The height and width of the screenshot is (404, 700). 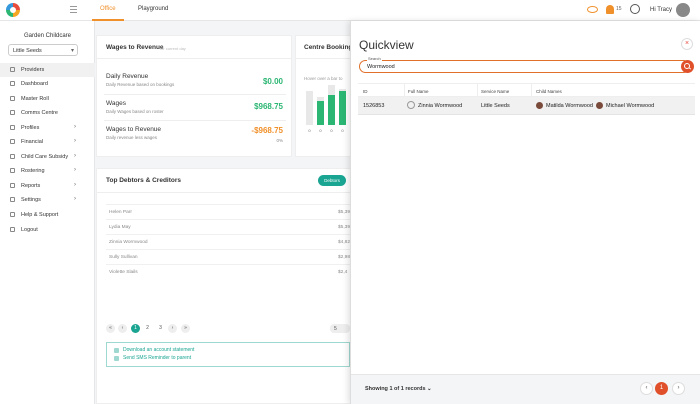 I want to click on building-icon, so click(x=12, y=69).